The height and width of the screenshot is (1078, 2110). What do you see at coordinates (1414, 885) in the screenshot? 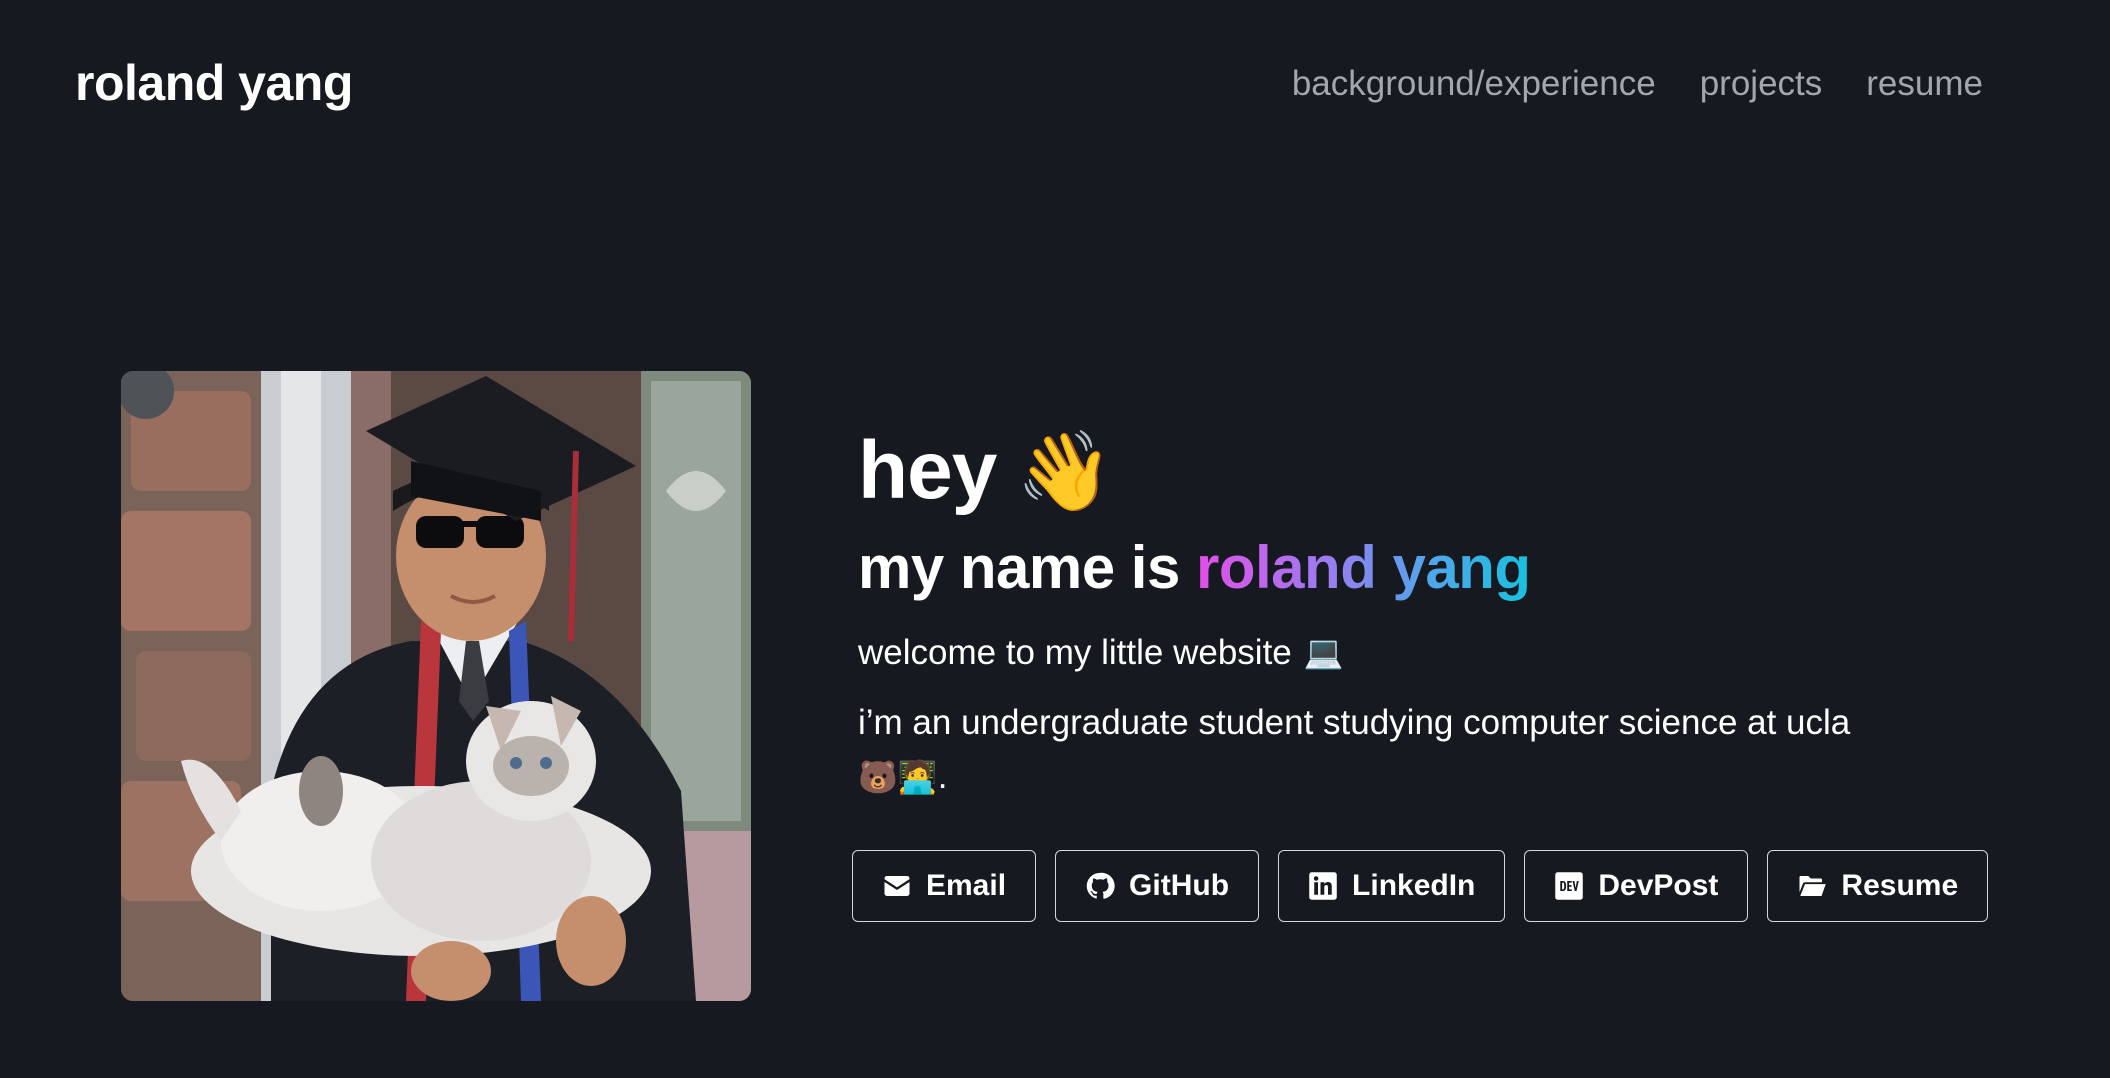
I see `linkedin-button-label: LinkedIn` at bounding box center [1414, 885].